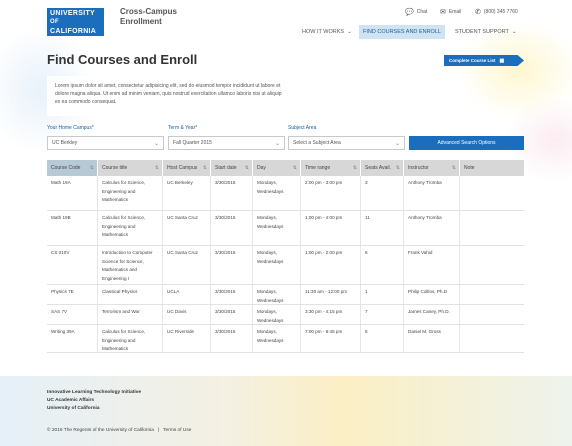  Describe the element at coordinates (261, 168) in the screenshot. I see `column-header-label: Day` at that location.